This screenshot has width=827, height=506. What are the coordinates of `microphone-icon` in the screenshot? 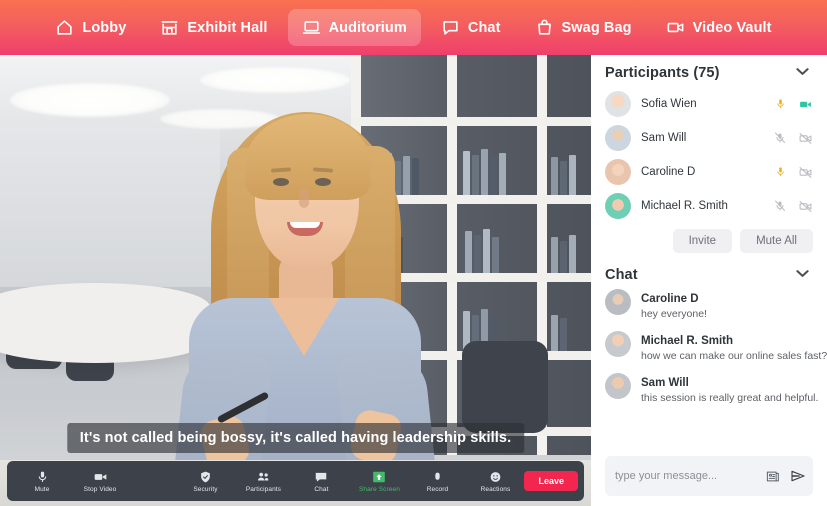 It's located at (42, 476).